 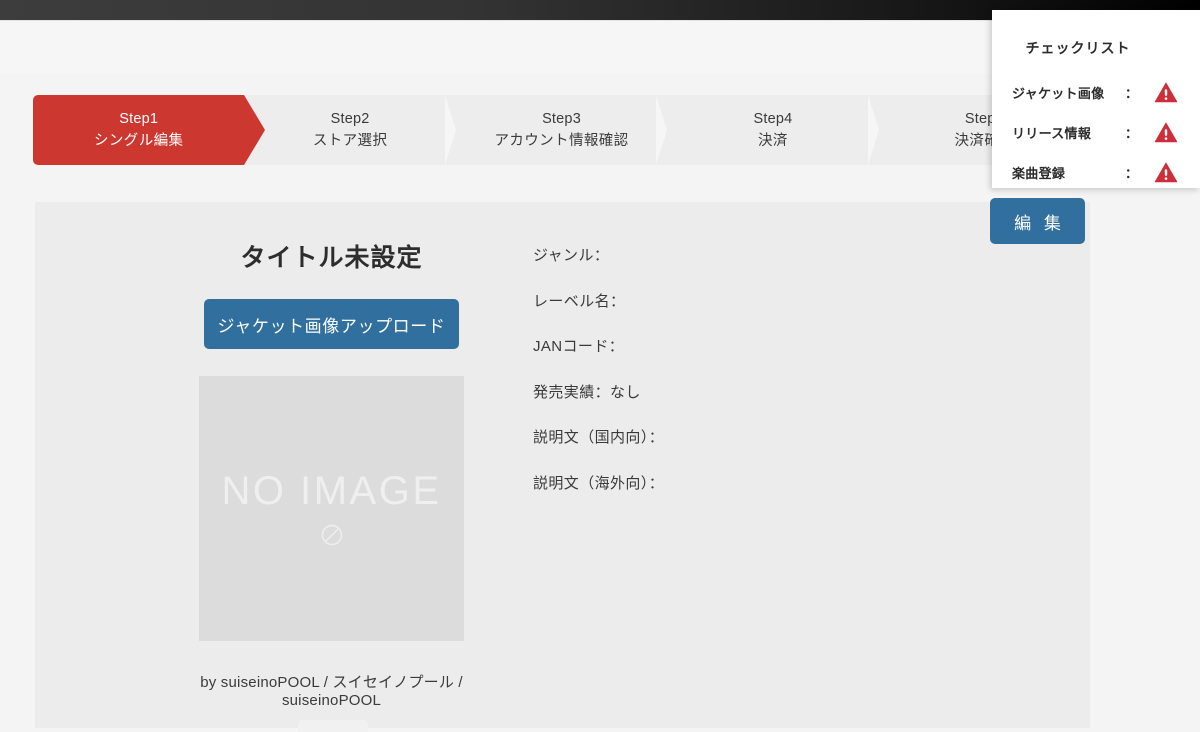 What do you see at coordinates (1039, 173) in the screenshot?
I see `checklist-item-label: 楽曲登録` at bounding box center [1039, 173].